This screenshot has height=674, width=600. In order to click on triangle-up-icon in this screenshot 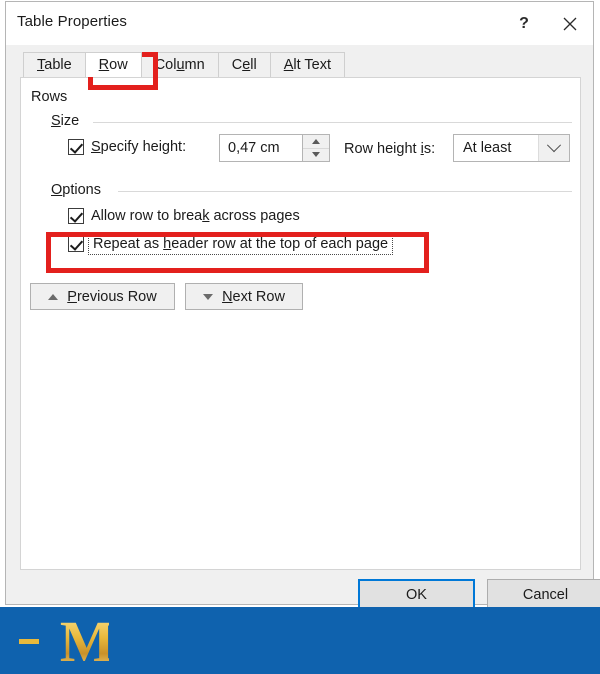, I will do `click(53, 296)`.